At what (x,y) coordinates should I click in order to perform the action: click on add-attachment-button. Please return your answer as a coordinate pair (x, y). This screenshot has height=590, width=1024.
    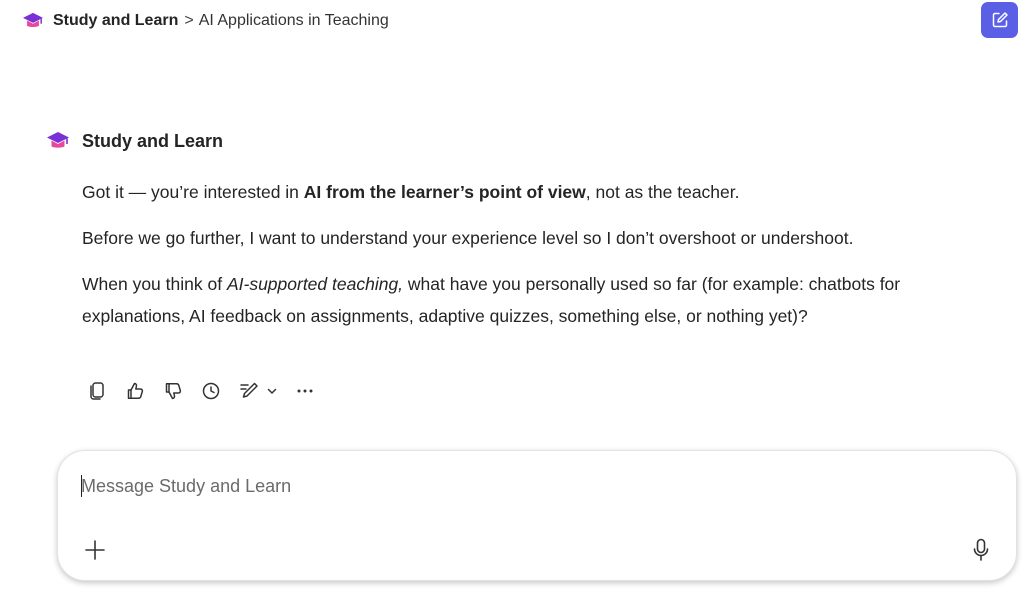
    Looking at the image, I should click on (95, 550).